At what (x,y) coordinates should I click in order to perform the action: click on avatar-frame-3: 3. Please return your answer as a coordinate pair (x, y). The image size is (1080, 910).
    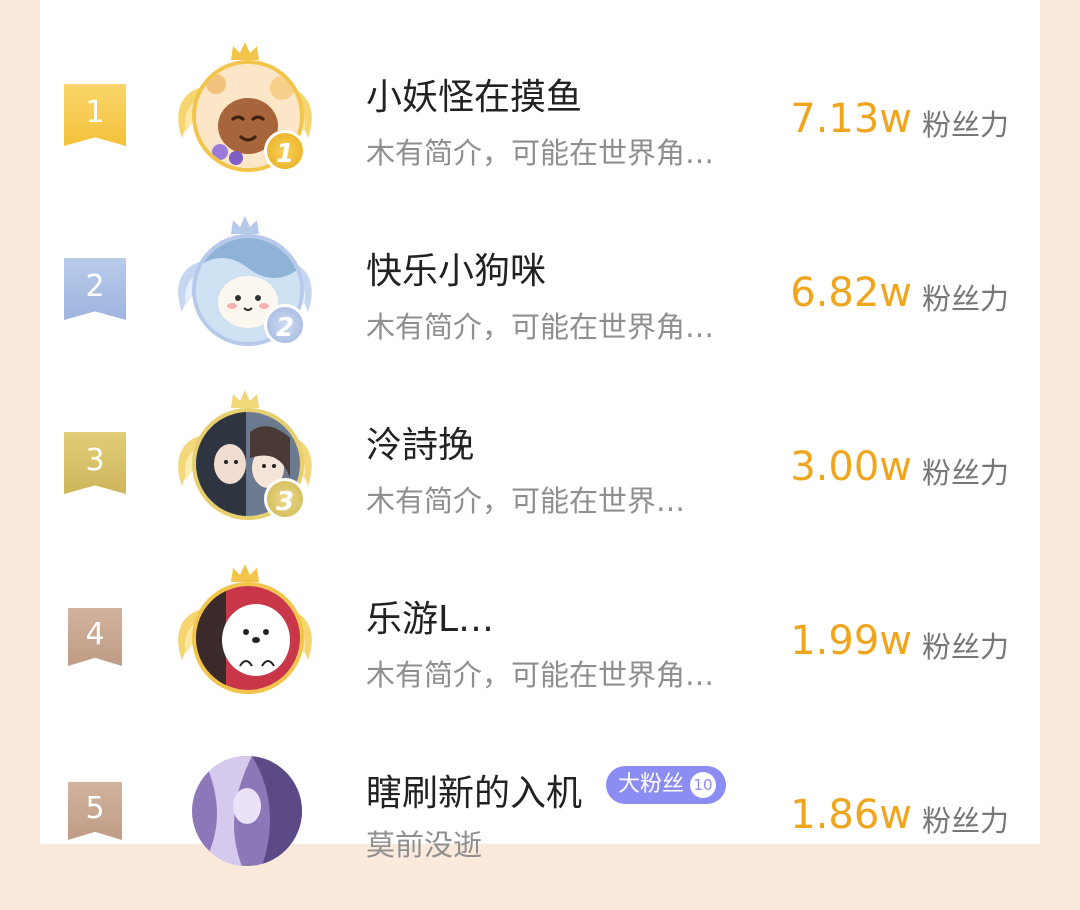
    Looking at the image, I should click on (245, 466).